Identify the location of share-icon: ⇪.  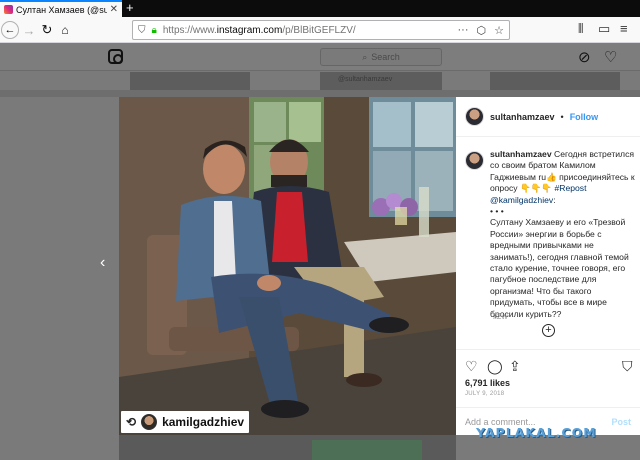
(515, 366).